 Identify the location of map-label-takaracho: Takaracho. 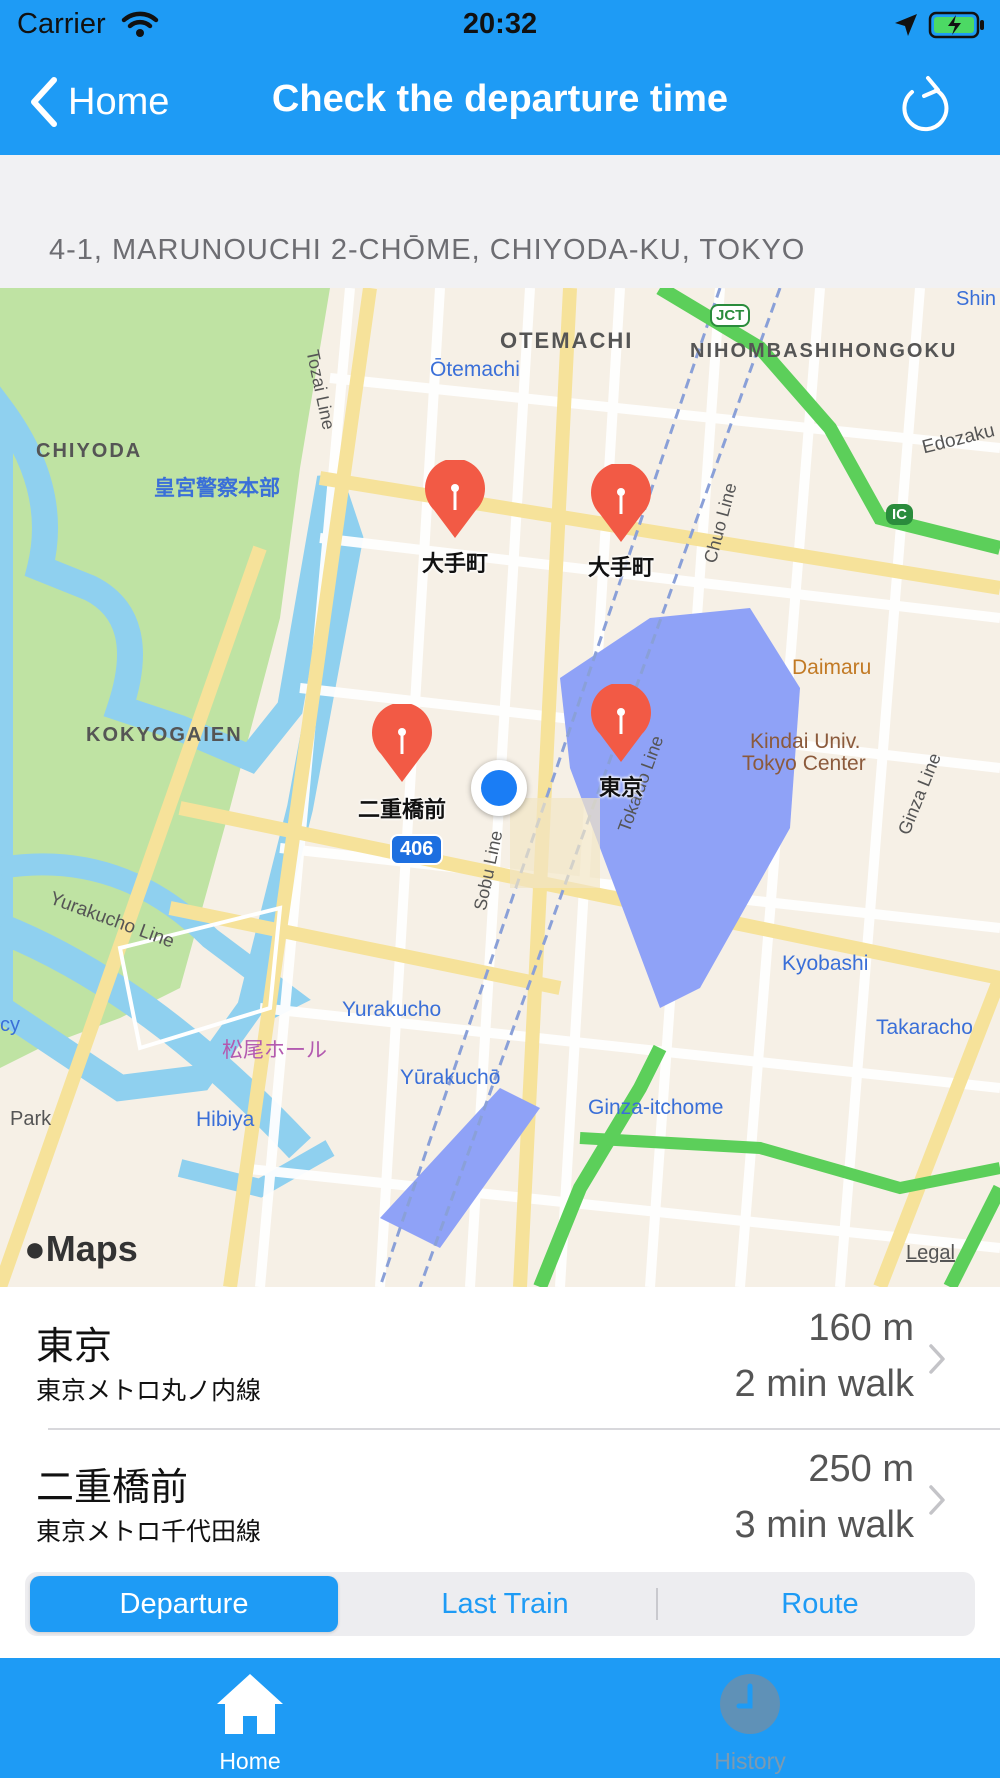
(924, 1027).